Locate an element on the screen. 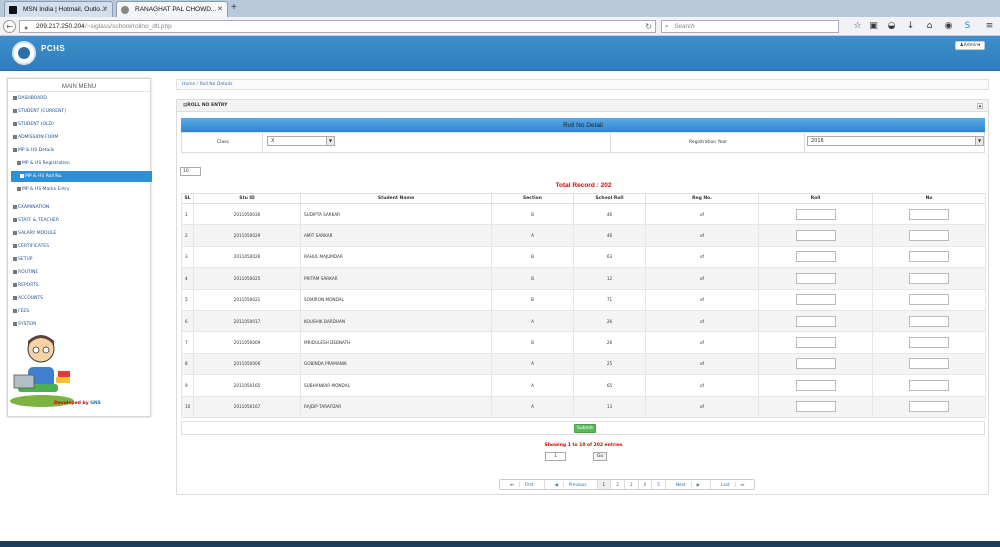  sidebar-item-salary-module: SALARY MODULE is located at coordinates (79, 233).